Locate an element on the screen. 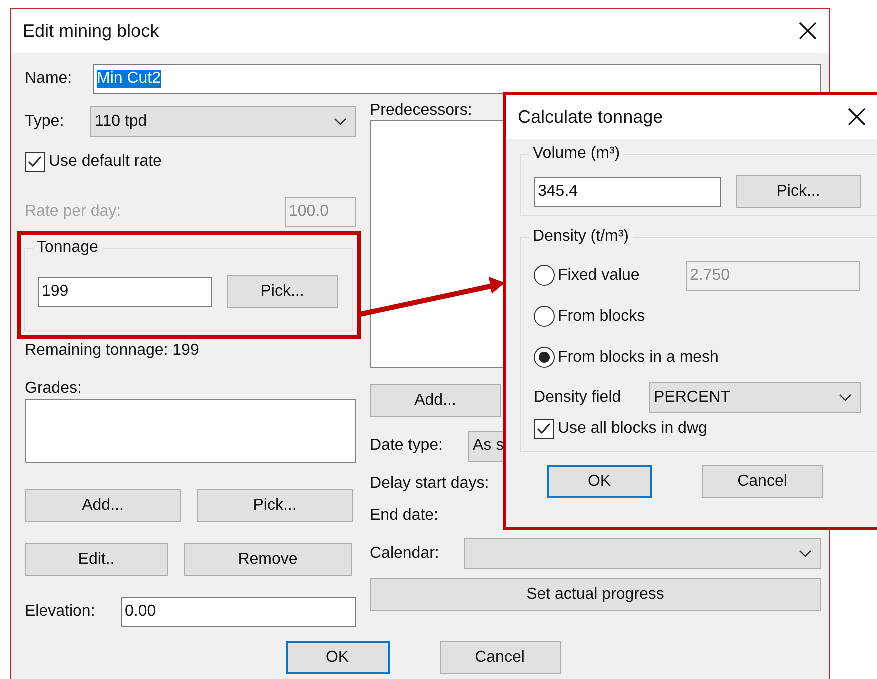 This screenshot has height=679, width=877. field-label: Date type: is located at coordinates (407, 446).